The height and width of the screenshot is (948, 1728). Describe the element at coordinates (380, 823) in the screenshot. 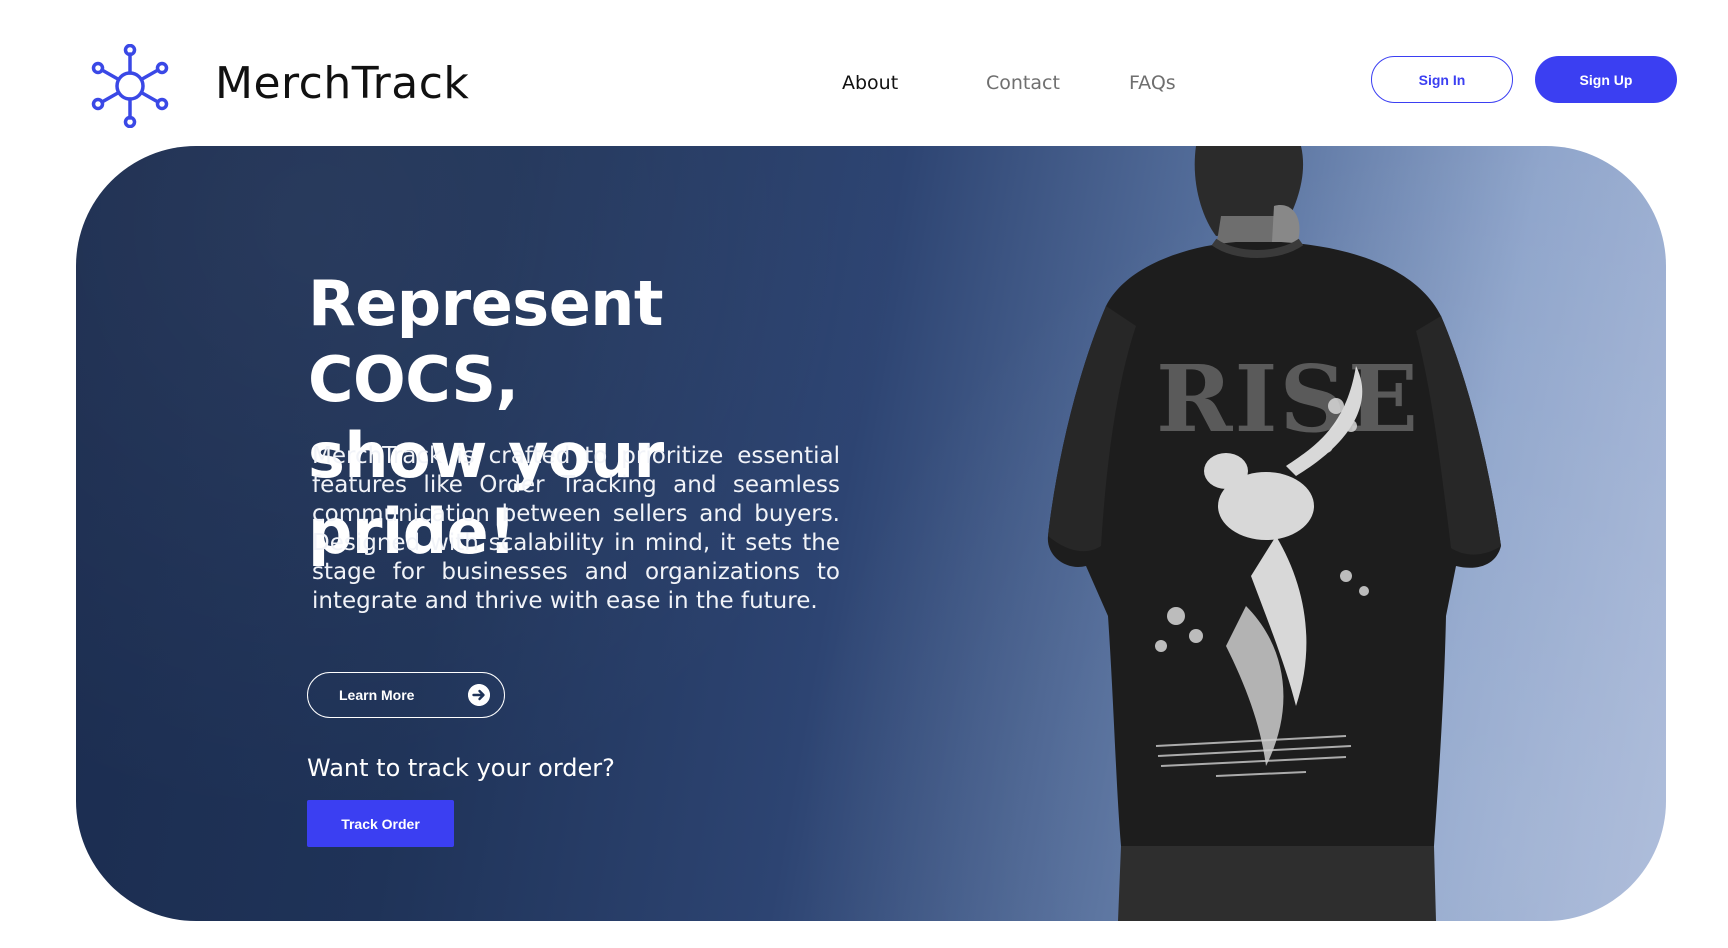

I see `track-order-button: Track Order` at that location.